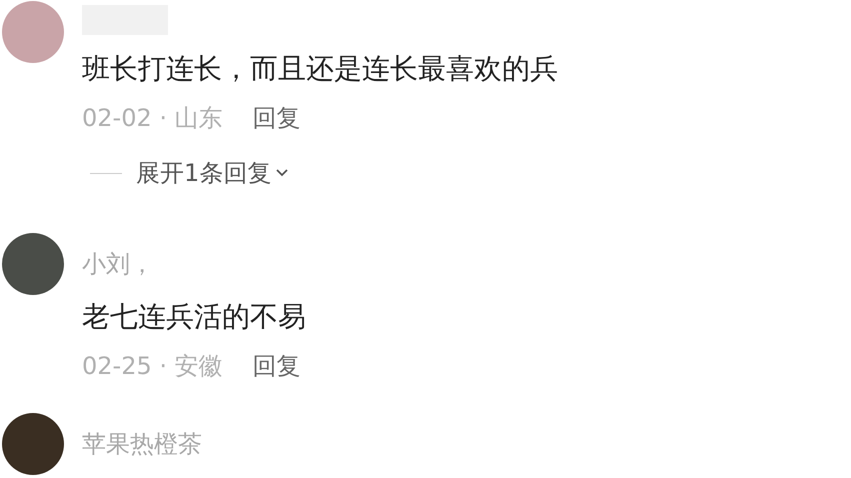 The image size is (851, 478). What do you see at coordinates (152, 366) in the screenshot?
I see `comment-meta: 02-25 · 安徽` at bounding box center [152, 366].